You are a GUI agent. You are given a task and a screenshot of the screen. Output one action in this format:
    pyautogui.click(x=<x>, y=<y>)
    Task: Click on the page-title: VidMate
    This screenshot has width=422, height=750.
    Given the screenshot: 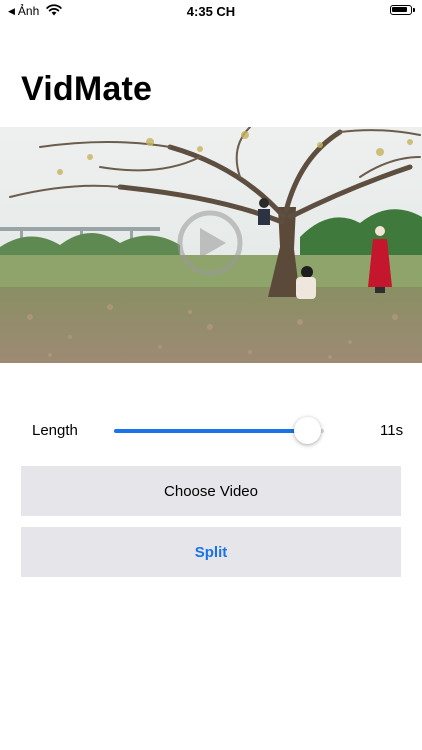 What is the action you would take?
    pyautogui.click(x=87, y=89)
    